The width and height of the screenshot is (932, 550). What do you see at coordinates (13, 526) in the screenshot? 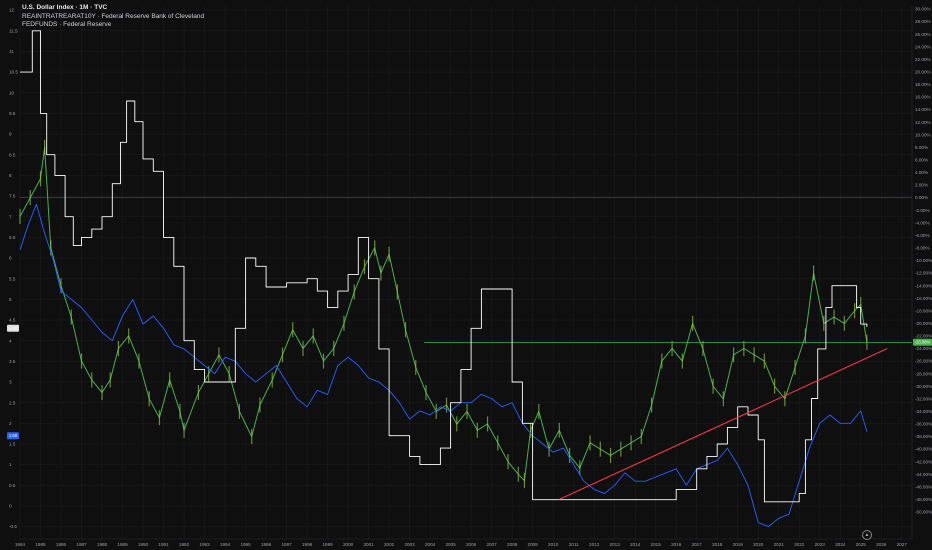
I see `left-tick-label: -0.5` at bounding box center [13, 526].